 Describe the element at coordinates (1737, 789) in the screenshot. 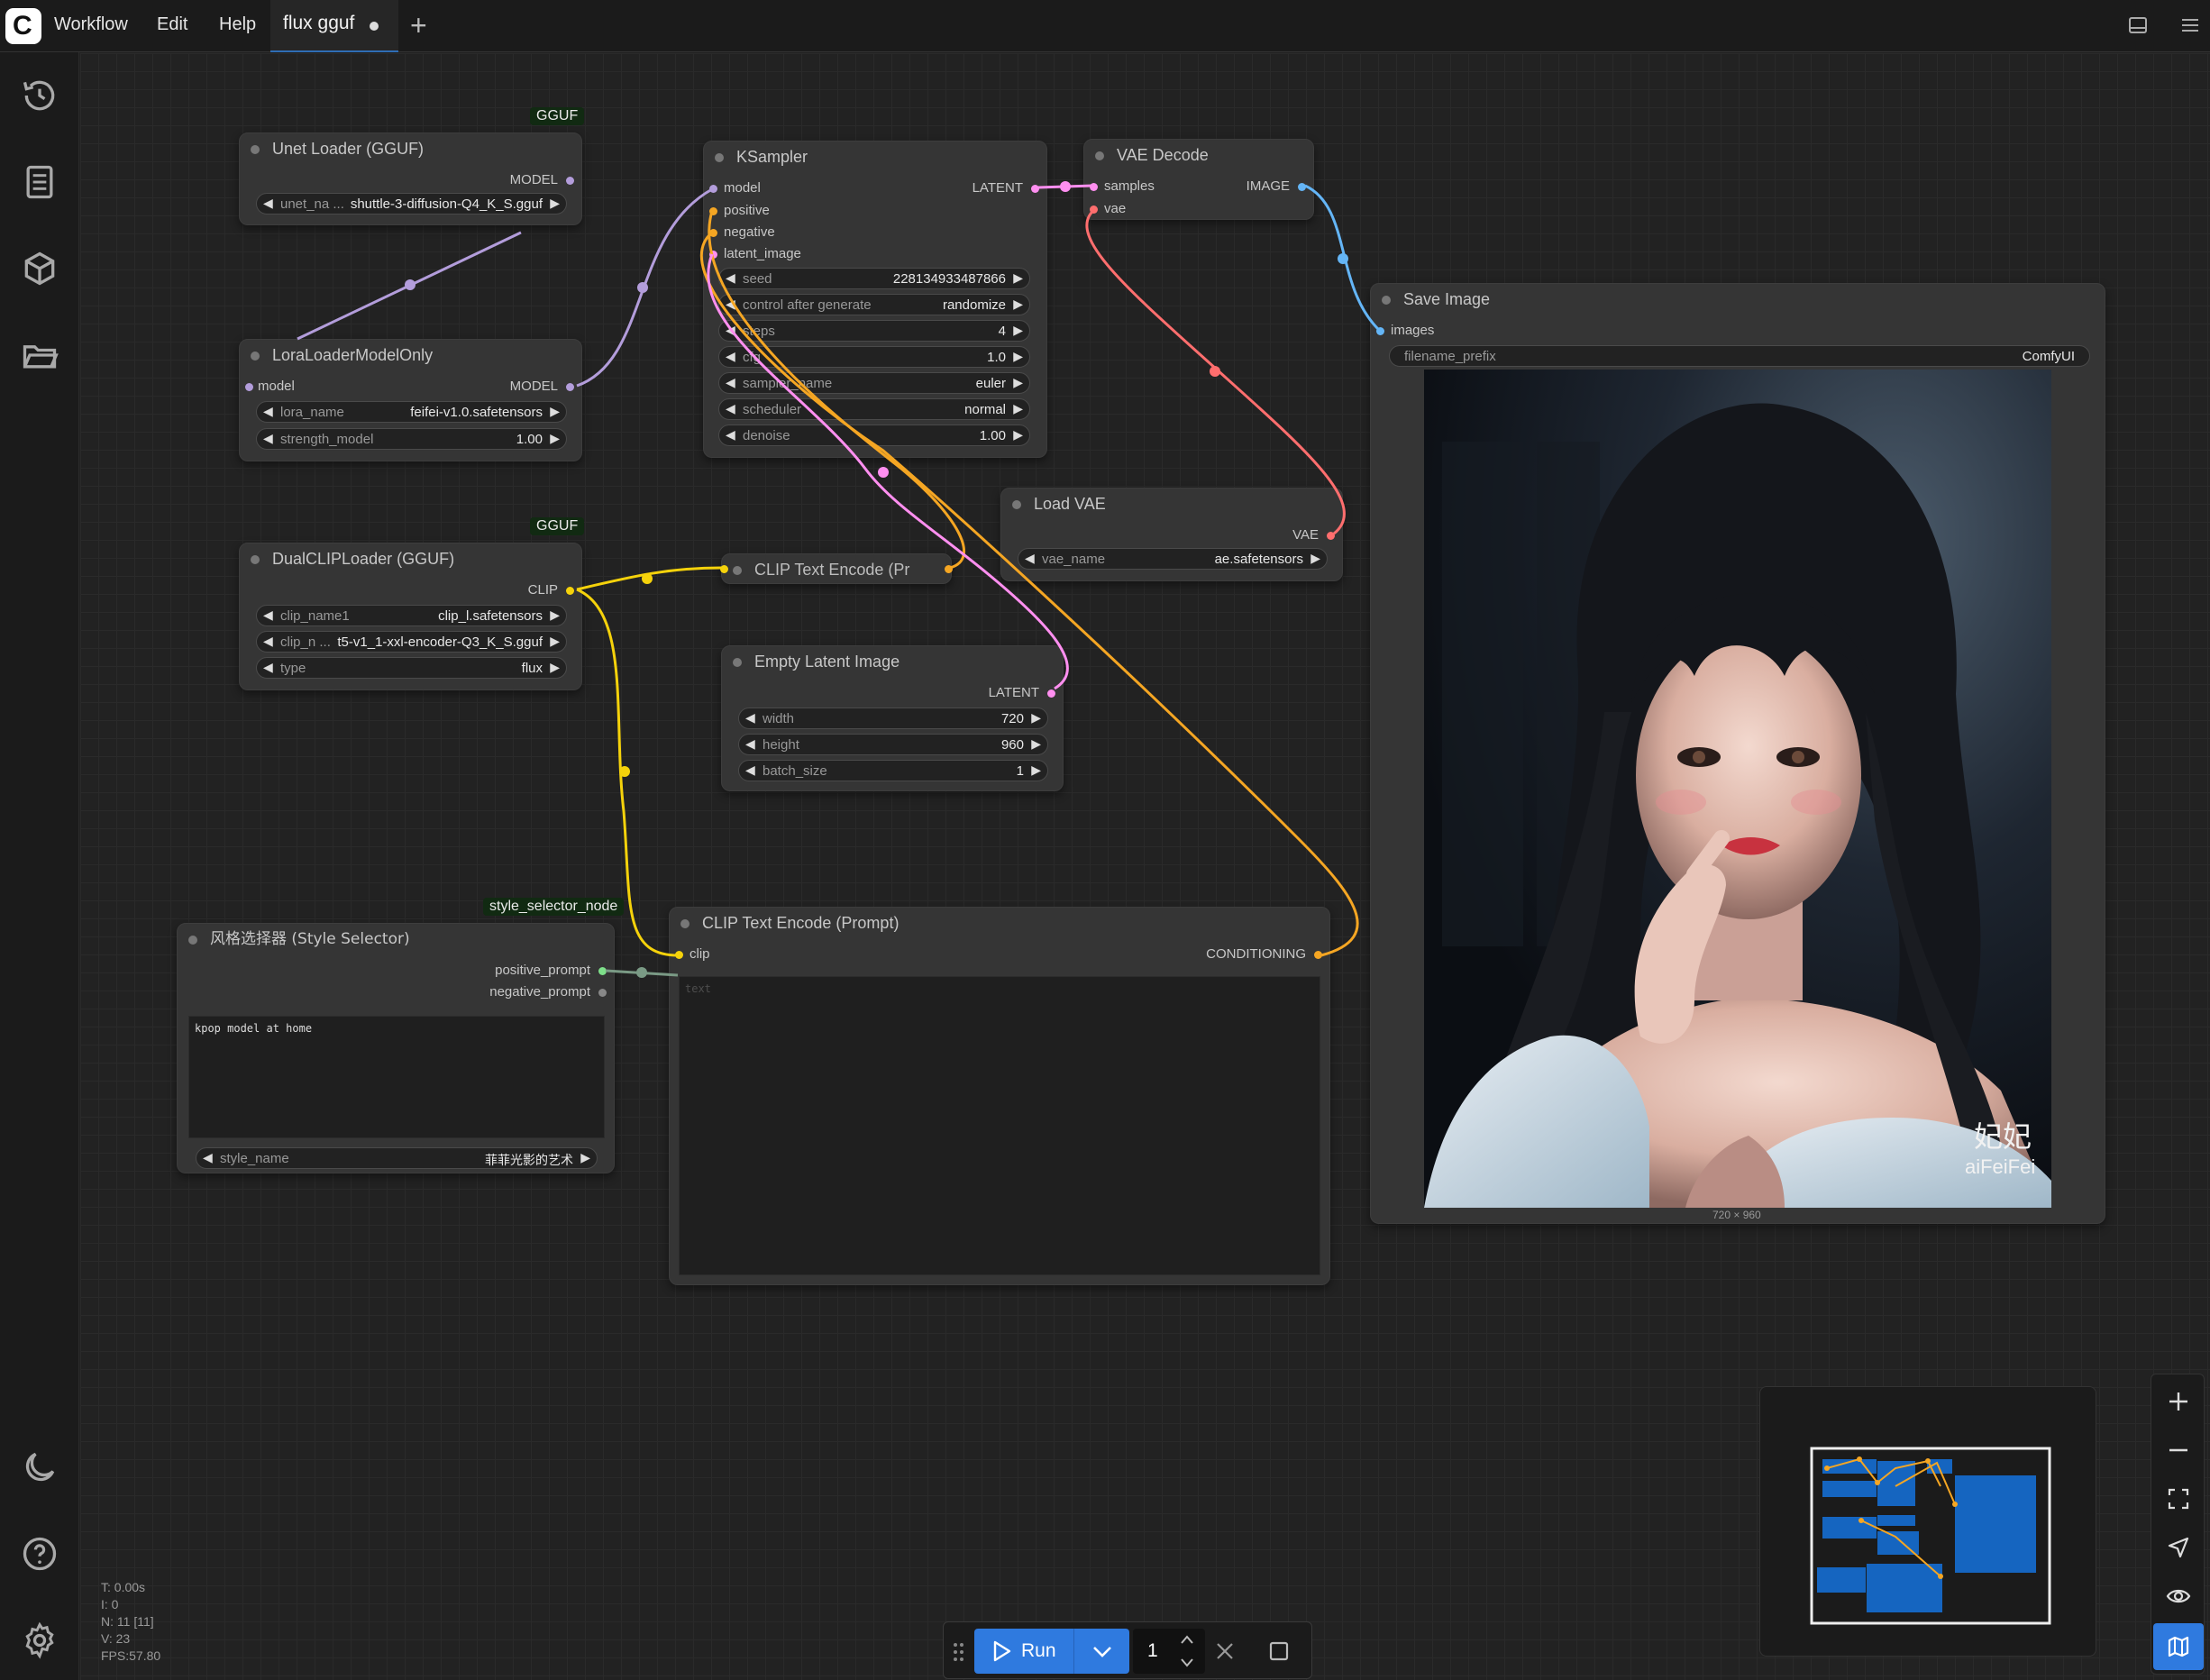

I see `generated-image-preview: 妃妃 aiFeiFei` at that location.